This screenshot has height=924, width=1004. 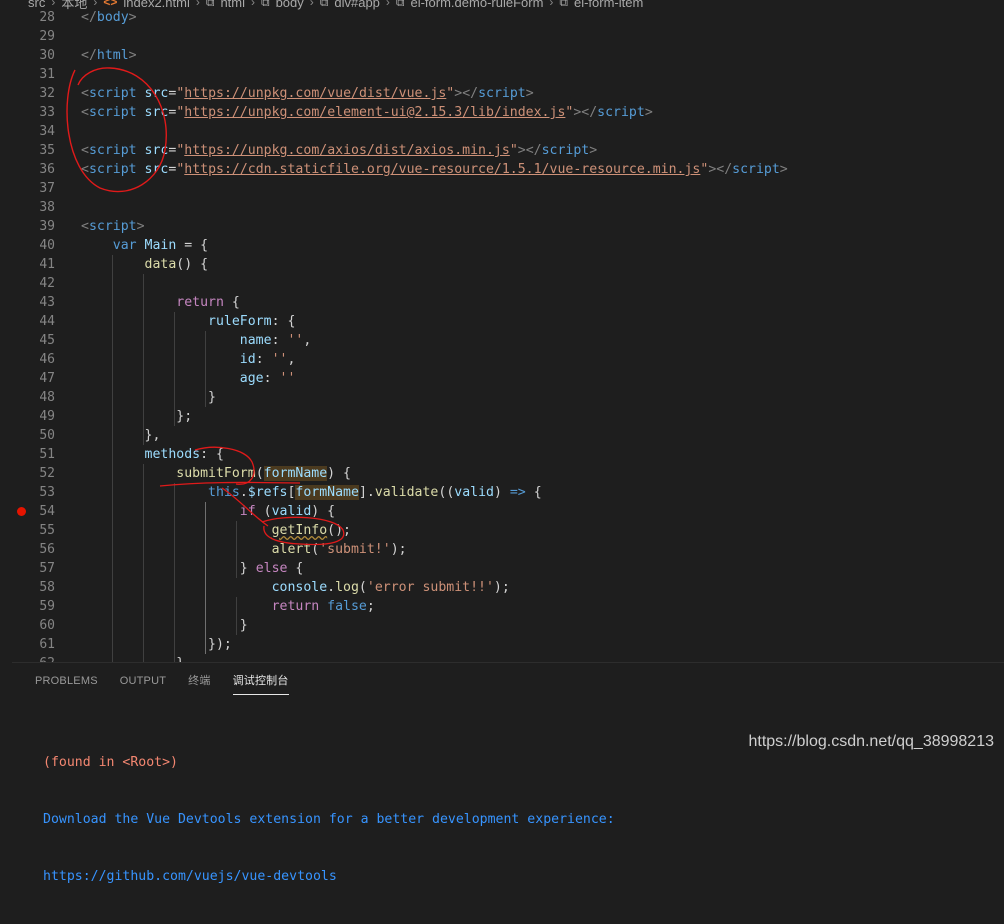 I want to click on code-text: } else {, so click(x=192, y=568).